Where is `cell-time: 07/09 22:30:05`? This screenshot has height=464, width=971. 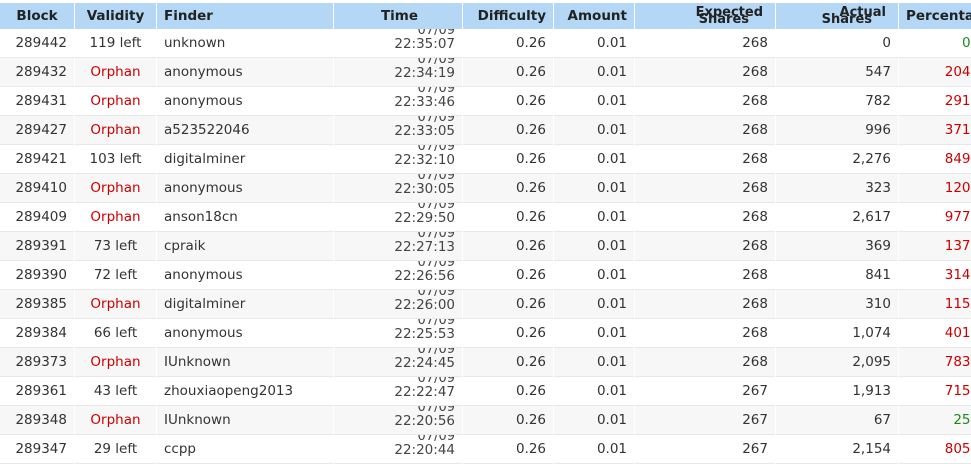
cell-time: 07/09 22:30:05 is located at coordinates (398, 188).